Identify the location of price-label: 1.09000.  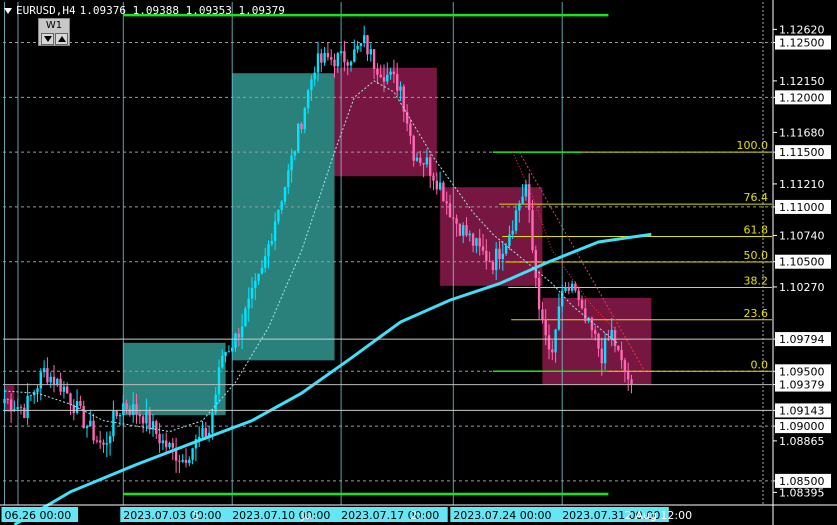
(802, 426).